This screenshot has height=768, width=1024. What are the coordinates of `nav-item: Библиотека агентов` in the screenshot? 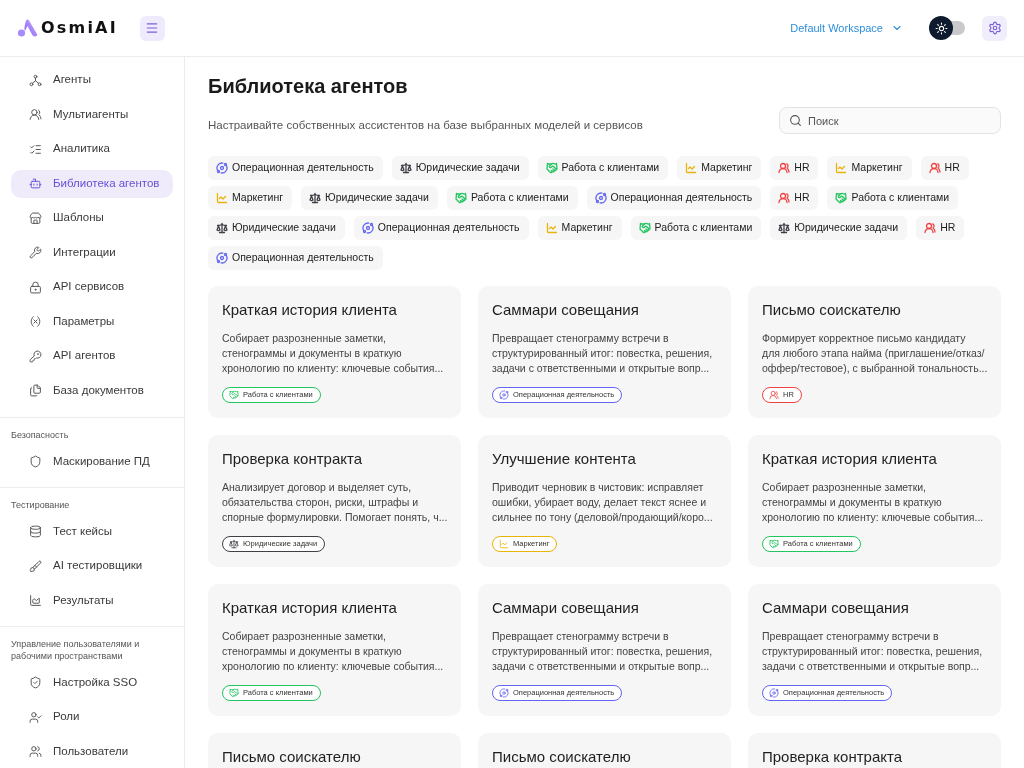 It's located at (92, 183).